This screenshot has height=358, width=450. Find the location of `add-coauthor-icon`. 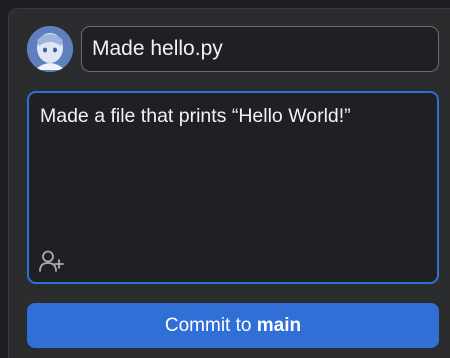

add-coauthor-icon is located at coordinates (52, 261).